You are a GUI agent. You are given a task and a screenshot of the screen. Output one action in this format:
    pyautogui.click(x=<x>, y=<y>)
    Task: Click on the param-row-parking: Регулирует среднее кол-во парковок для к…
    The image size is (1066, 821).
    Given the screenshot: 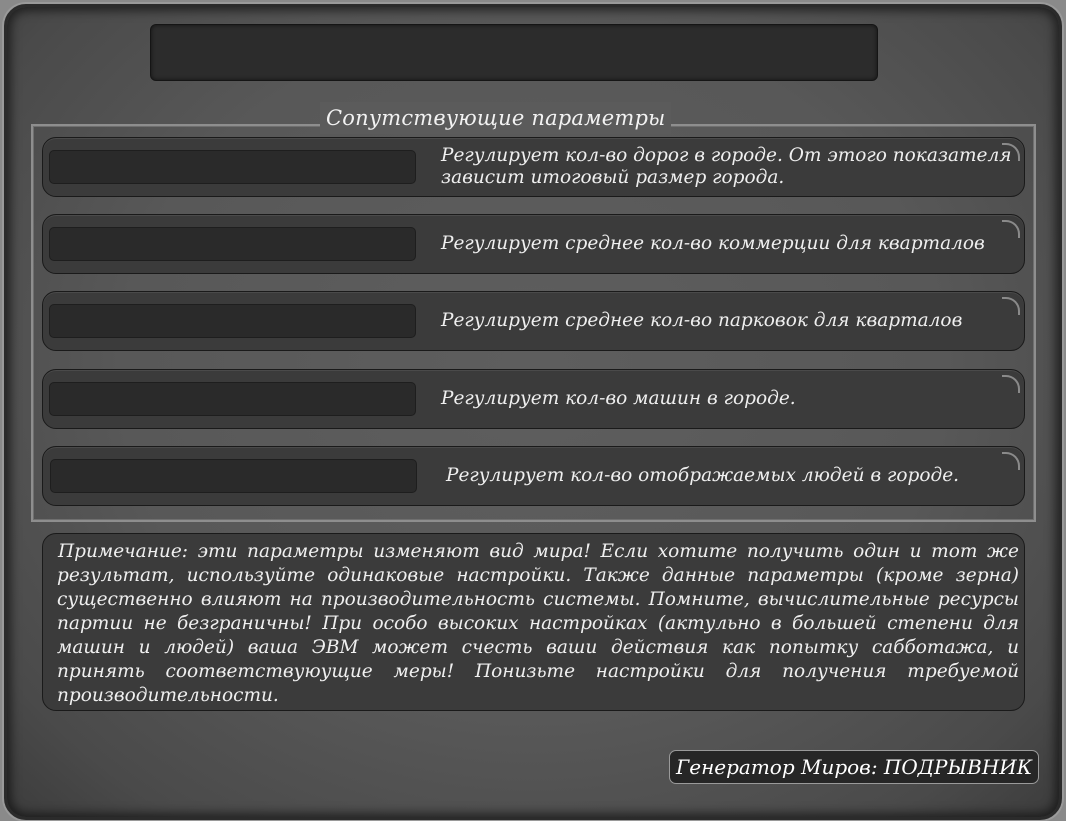 What is the action you would take?
    pyautogui.click(x=533, y=321)
    